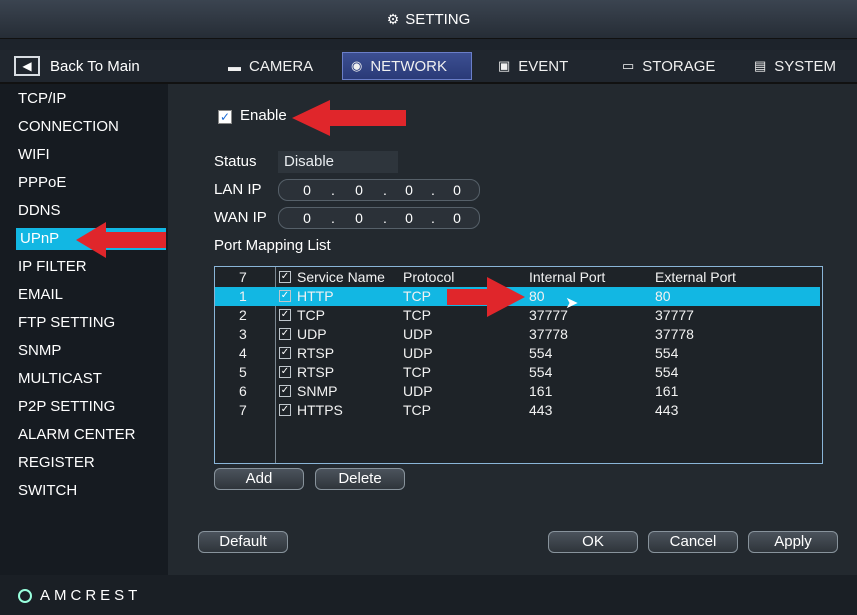  What do you see at coordinates (93, 155) in the screenshot?
I see `sidebar-item-wifi: WIFI` at bounding box center [93, 155].